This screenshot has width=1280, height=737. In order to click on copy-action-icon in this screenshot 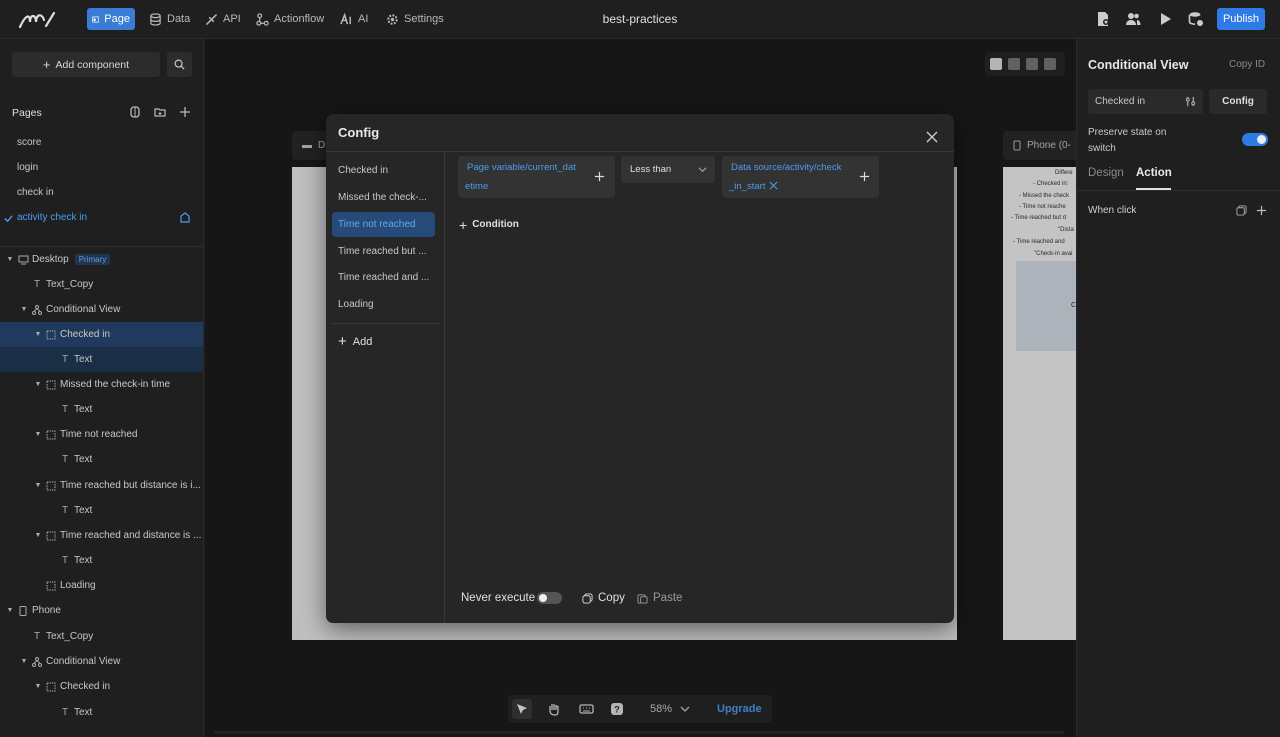, I will do `click(1241, 210)`.